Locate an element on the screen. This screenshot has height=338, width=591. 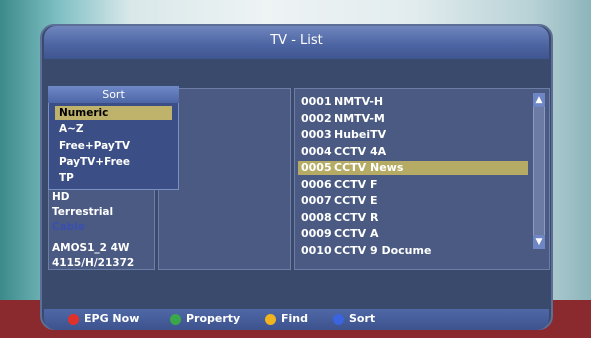
channel-number: 0004 is located at coordinates (316, 151).